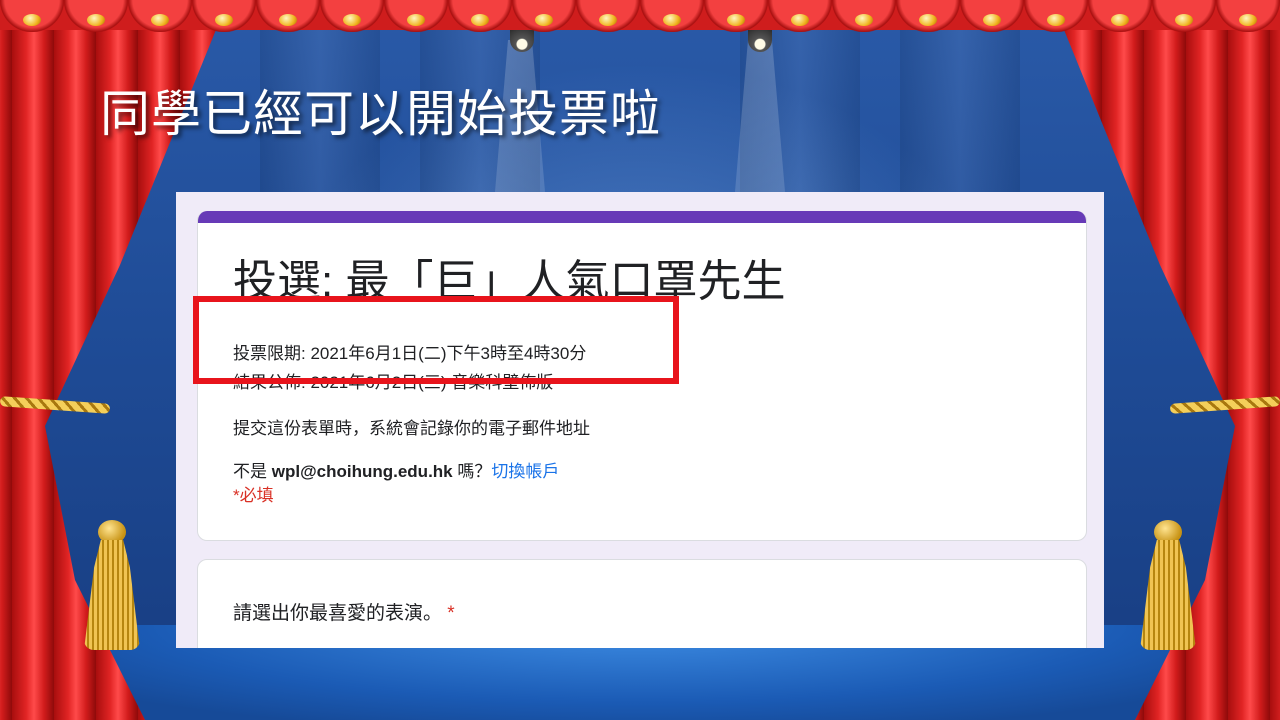  Describe the element at coordinates (380, 114) in the screenshot. I see `slide-title: 同學已經可以開始投票啦` at that location.